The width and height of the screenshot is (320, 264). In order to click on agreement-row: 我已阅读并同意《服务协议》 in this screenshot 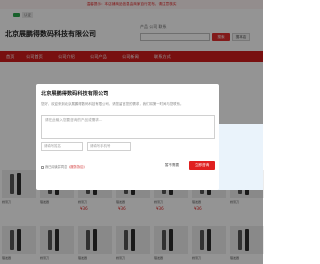, I will do `click(63, 166)`.